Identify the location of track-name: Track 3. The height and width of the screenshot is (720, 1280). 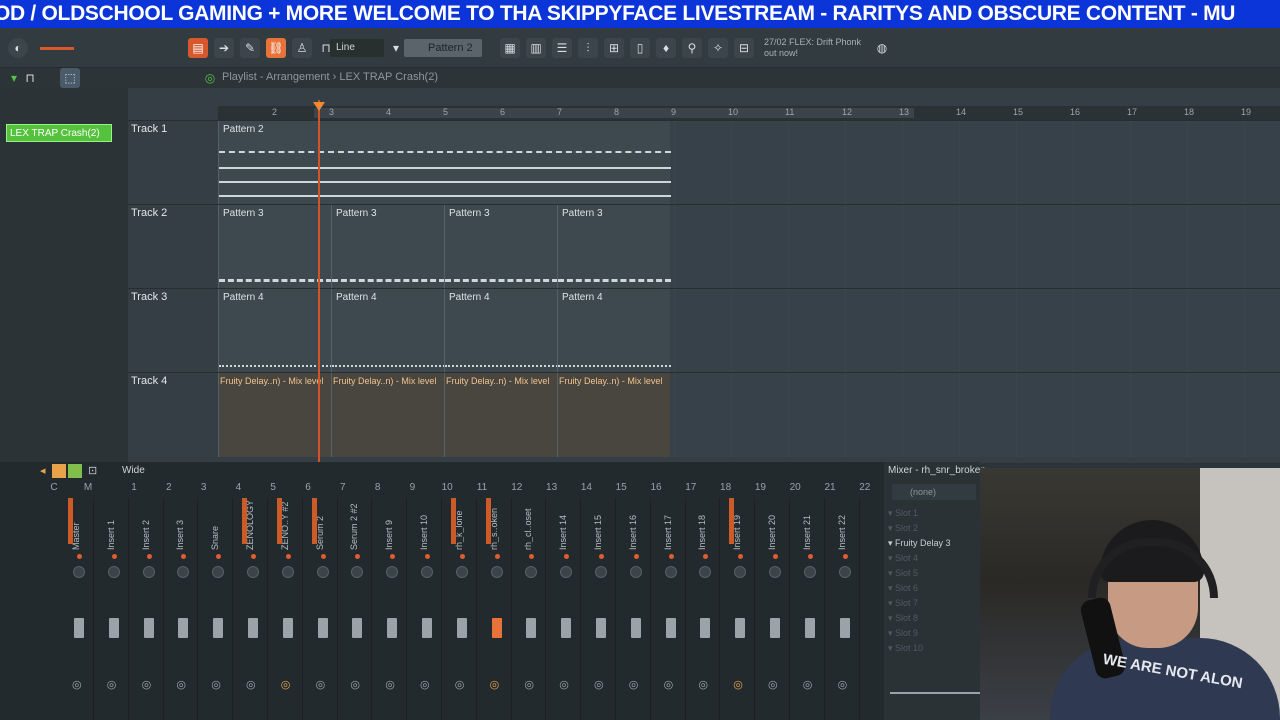
(149, 297).